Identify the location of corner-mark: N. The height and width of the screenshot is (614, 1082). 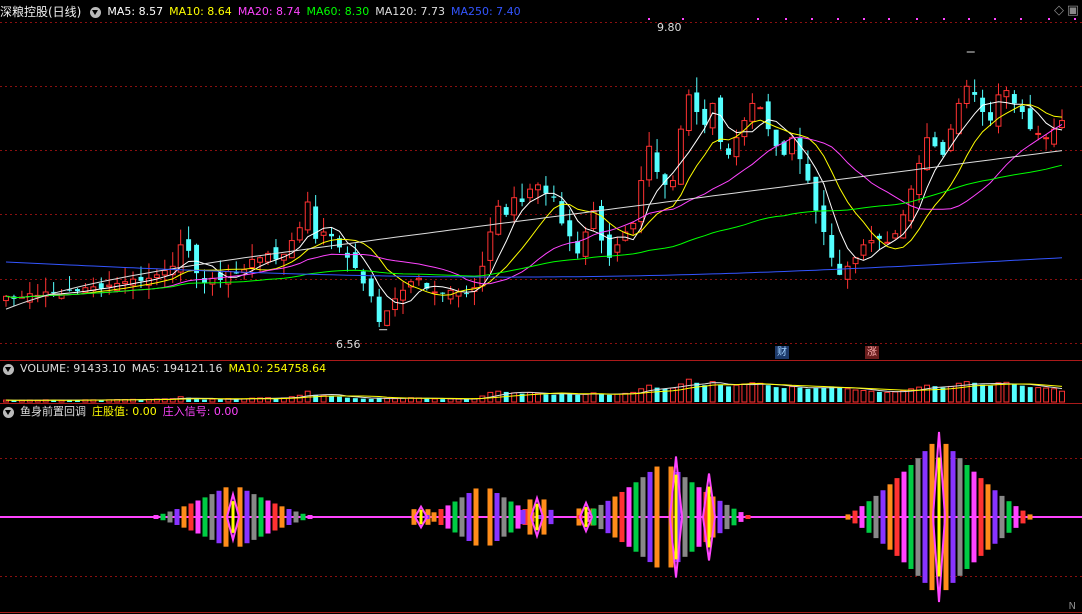
(1072, 606).